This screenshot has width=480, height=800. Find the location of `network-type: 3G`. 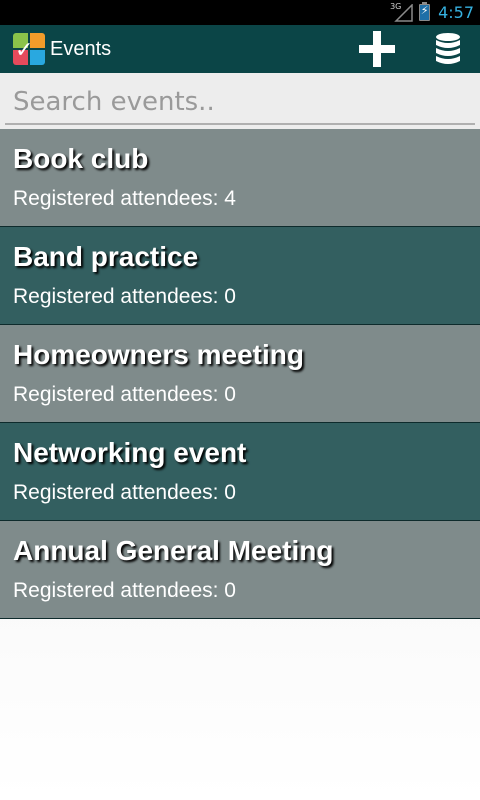

network-type: 3G is located at coordinates (396, 6).